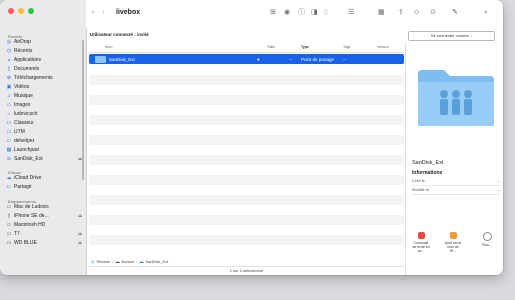 The image size is (515, 300). Describe the element at coordinates (44, 159) in the screenshot. I see `sidebar-item-sandisk: ⊖ SanDisk_Ext ⏏` at that location.